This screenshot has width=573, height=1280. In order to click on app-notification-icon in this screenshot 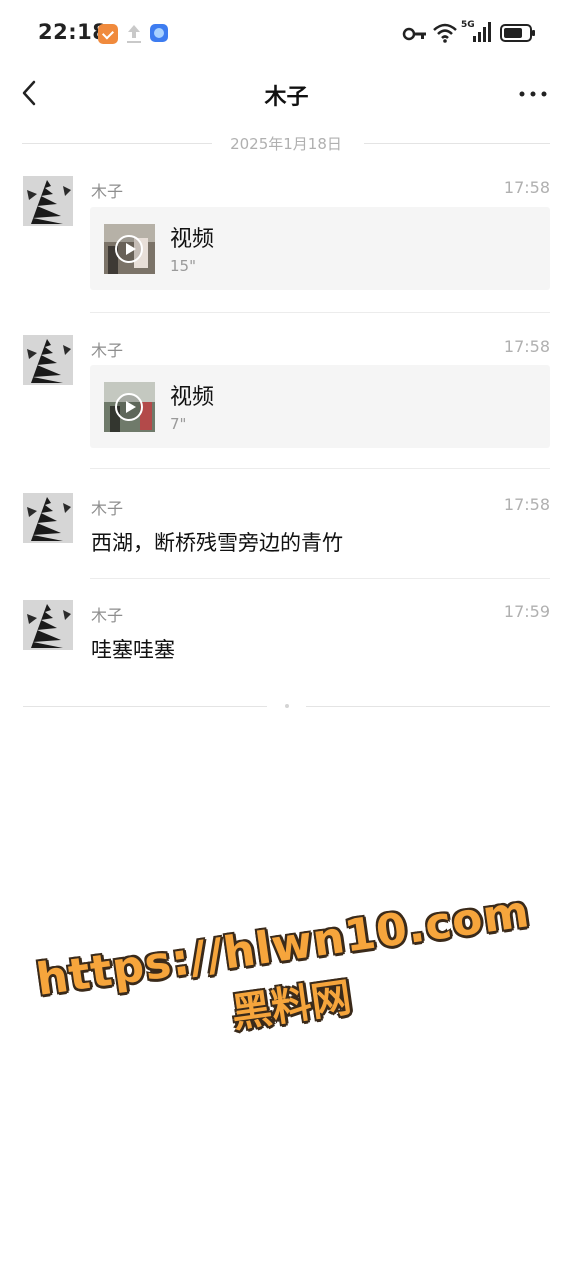, I will do `click(108, 34)`.